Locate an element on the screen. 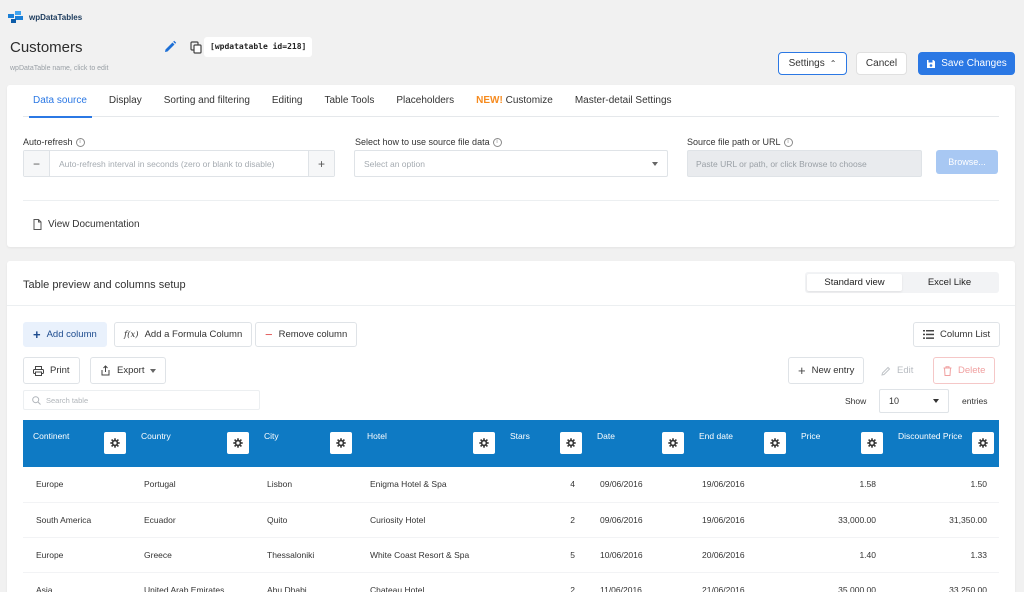 The width and height of the screenshot is (1024, 592). view-documentation-link: View Documentation is located at coordinates (86, 224).